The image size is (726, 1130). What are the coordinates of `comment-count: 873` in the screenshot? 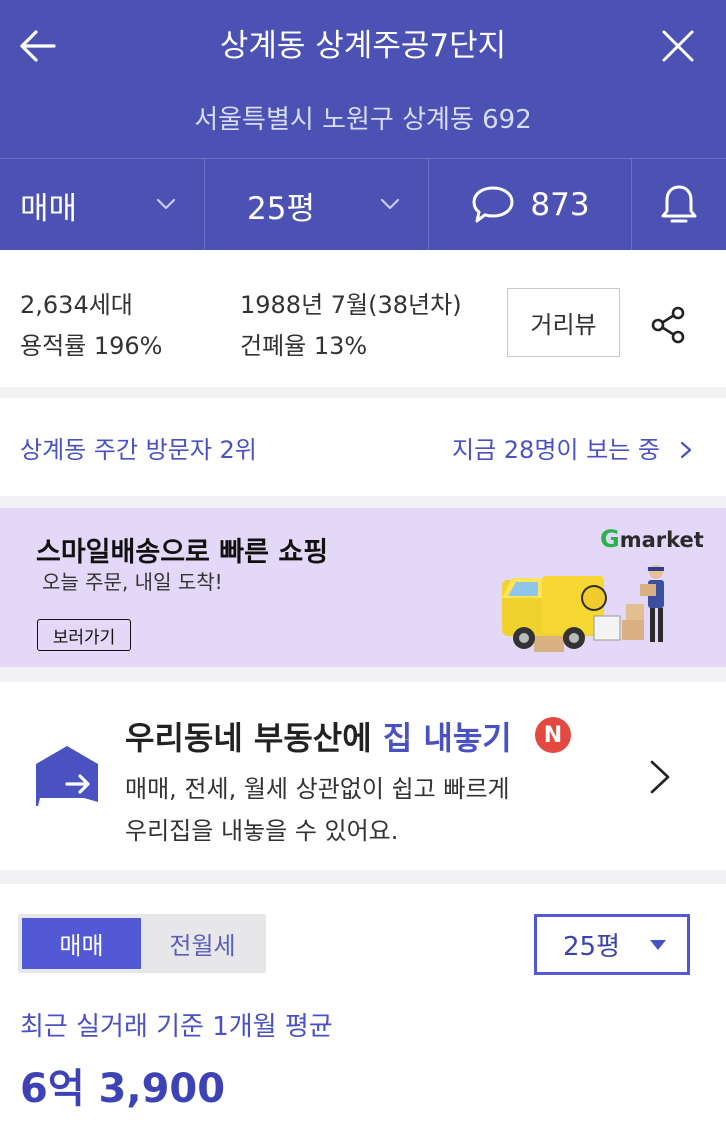 It's located at (560, 205).